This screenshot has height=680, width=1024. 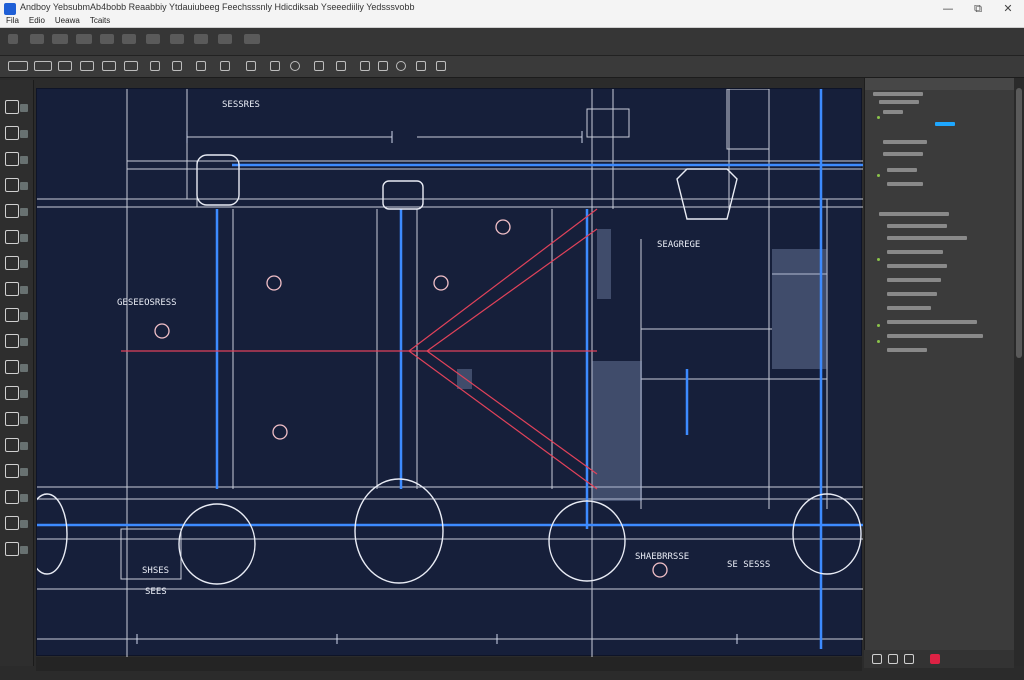 I want to click on scroll-thumb, so click(x=1019, y=223).